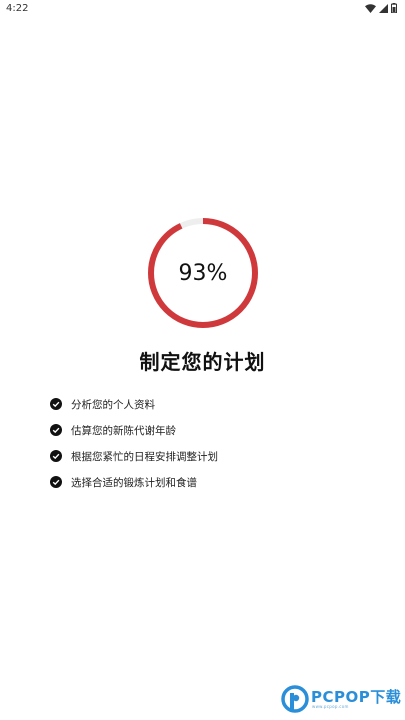 The width and height of the screenshot is (405, 720). I want to click on task-label: 分析您的个人资料, so click(113, 404).